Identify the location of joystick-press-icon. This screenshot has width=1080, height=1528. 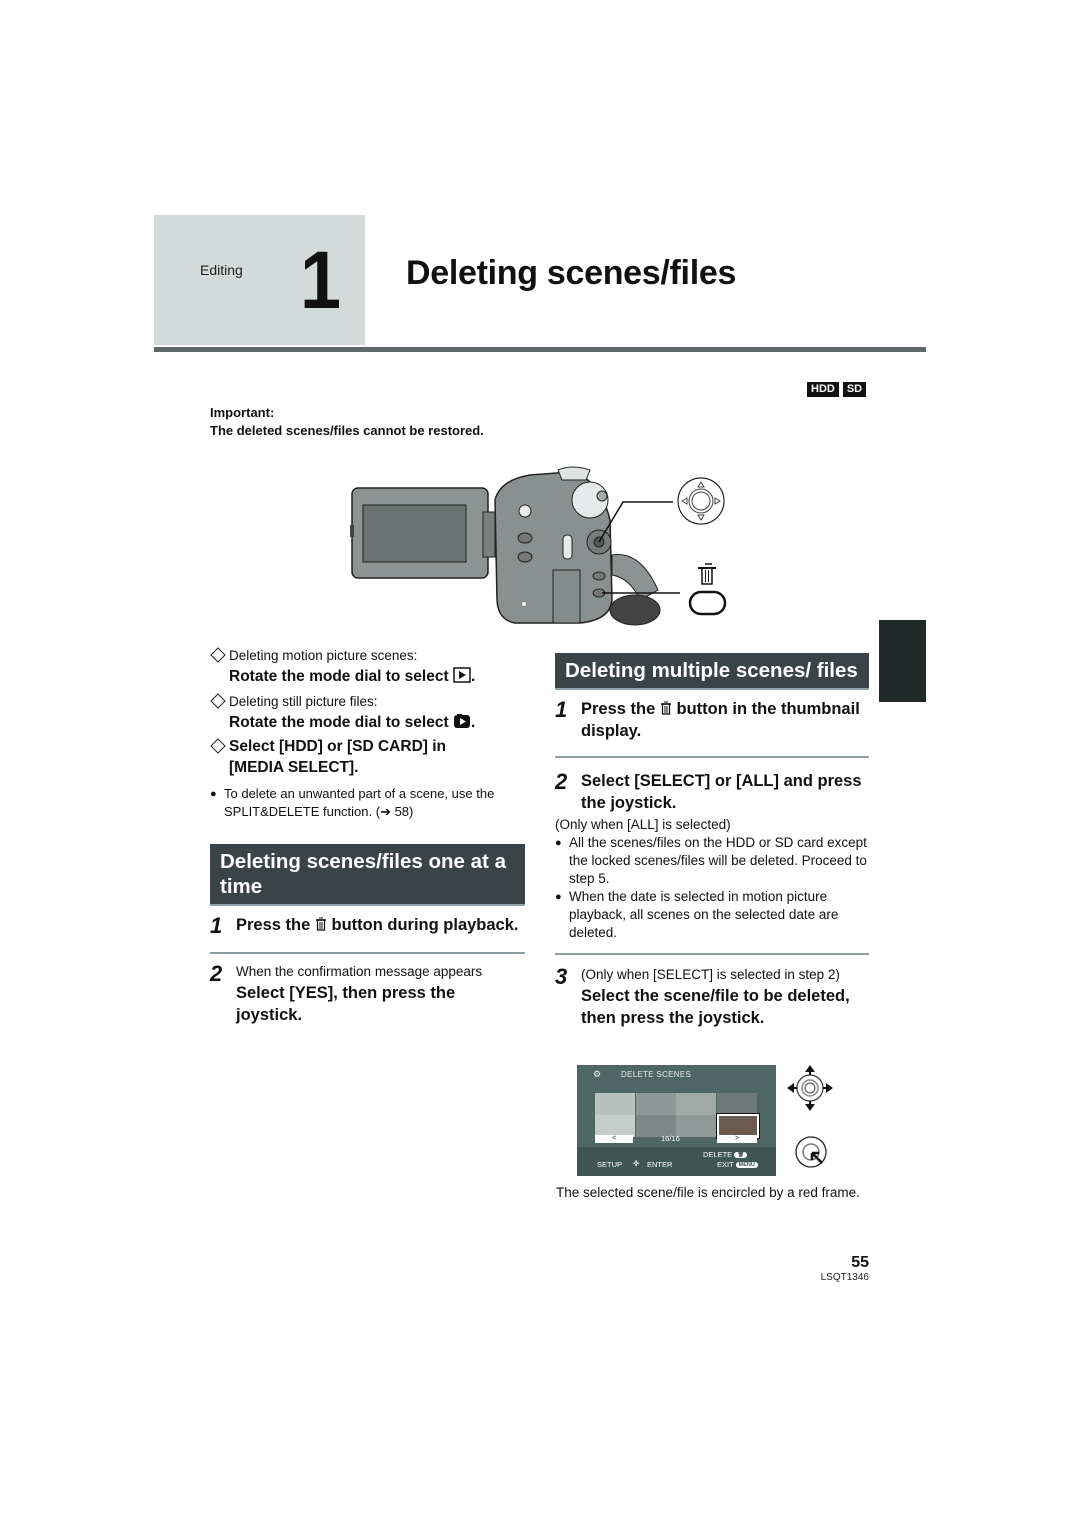
(811, 1152).